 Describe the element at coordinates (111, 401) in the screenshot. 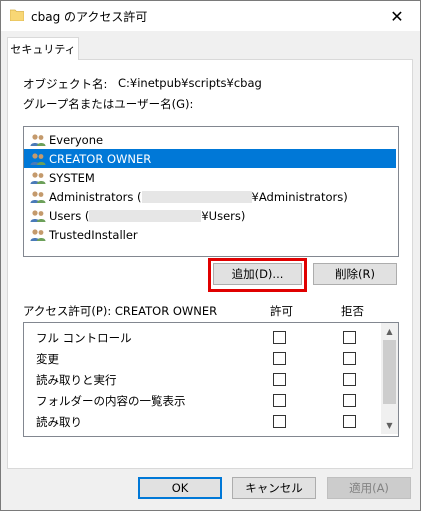

I see `permission-name: フォルダーの内容の一覧表示` at that location.